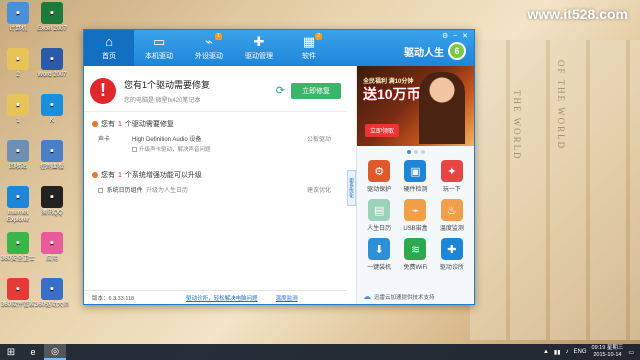 The height and width of the screenshot is (360, 640). What do you see at coordinates (17, 29) in the screenshot?
I see `desktop-icon-label: 计算机` at bounding box center [17, 29].